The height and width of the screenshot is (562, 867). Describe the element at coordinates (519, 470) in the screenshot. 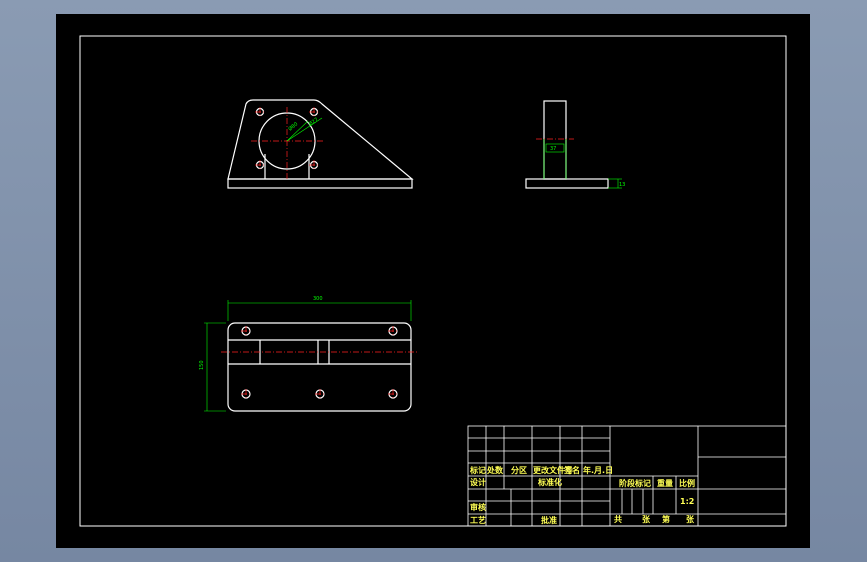

I see `tb-zone: 分区` at that location.